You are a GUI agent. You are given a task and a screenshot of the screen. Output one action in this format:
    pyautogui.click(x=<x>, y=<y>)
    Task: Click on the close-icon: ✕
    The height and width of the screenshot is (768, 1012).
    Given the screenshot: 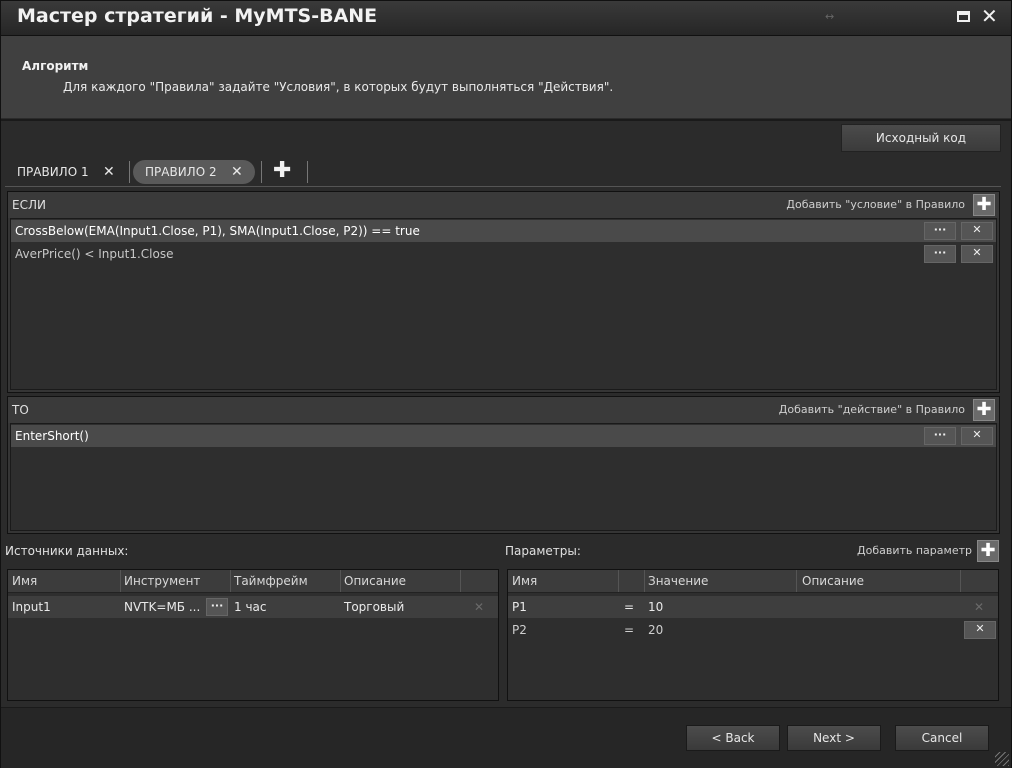 What is the action you would take?
    pyautogui.click(x=989, y=16)
    